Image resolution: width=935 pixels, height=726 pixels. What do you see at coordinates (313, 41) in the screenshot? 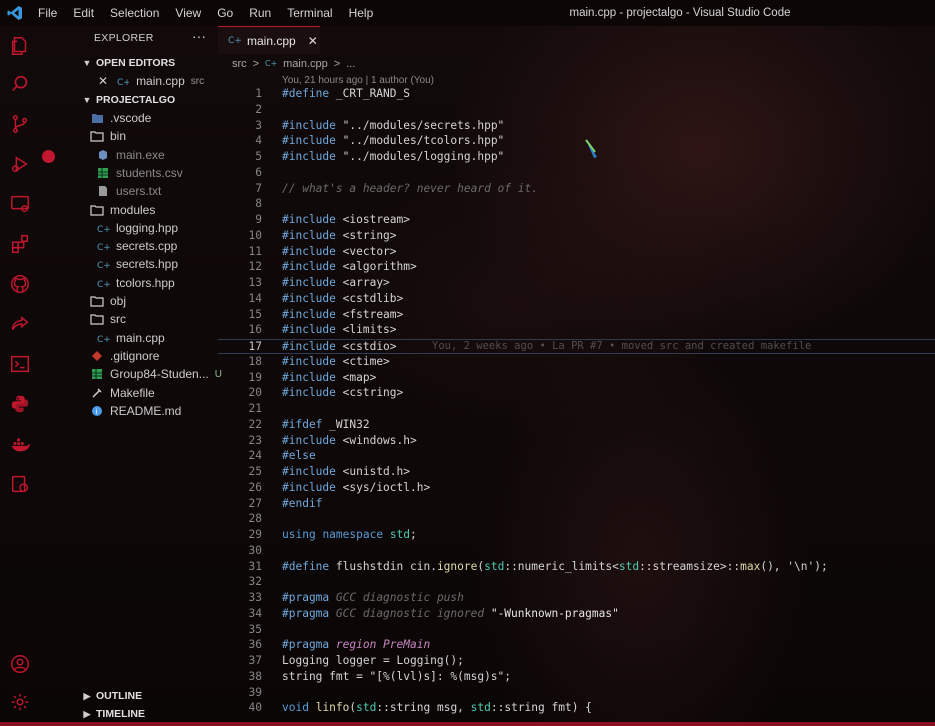
I see `tab-close-icon: ✕` at bounding box center [313, 41].